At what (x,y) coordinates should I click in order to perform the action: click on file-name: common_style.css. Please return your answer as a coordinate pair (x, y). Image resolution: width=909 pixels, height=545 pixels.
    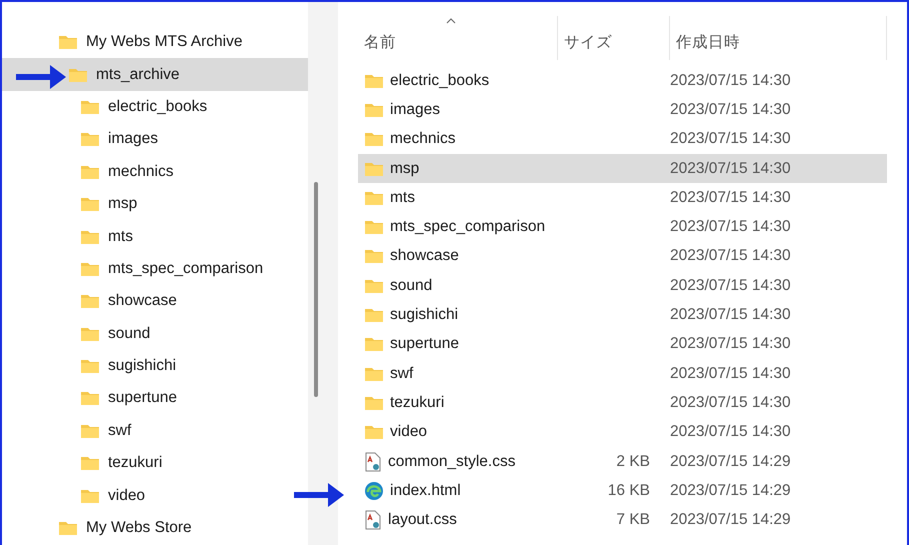
    Looking at the image, I should click on (452, 461).